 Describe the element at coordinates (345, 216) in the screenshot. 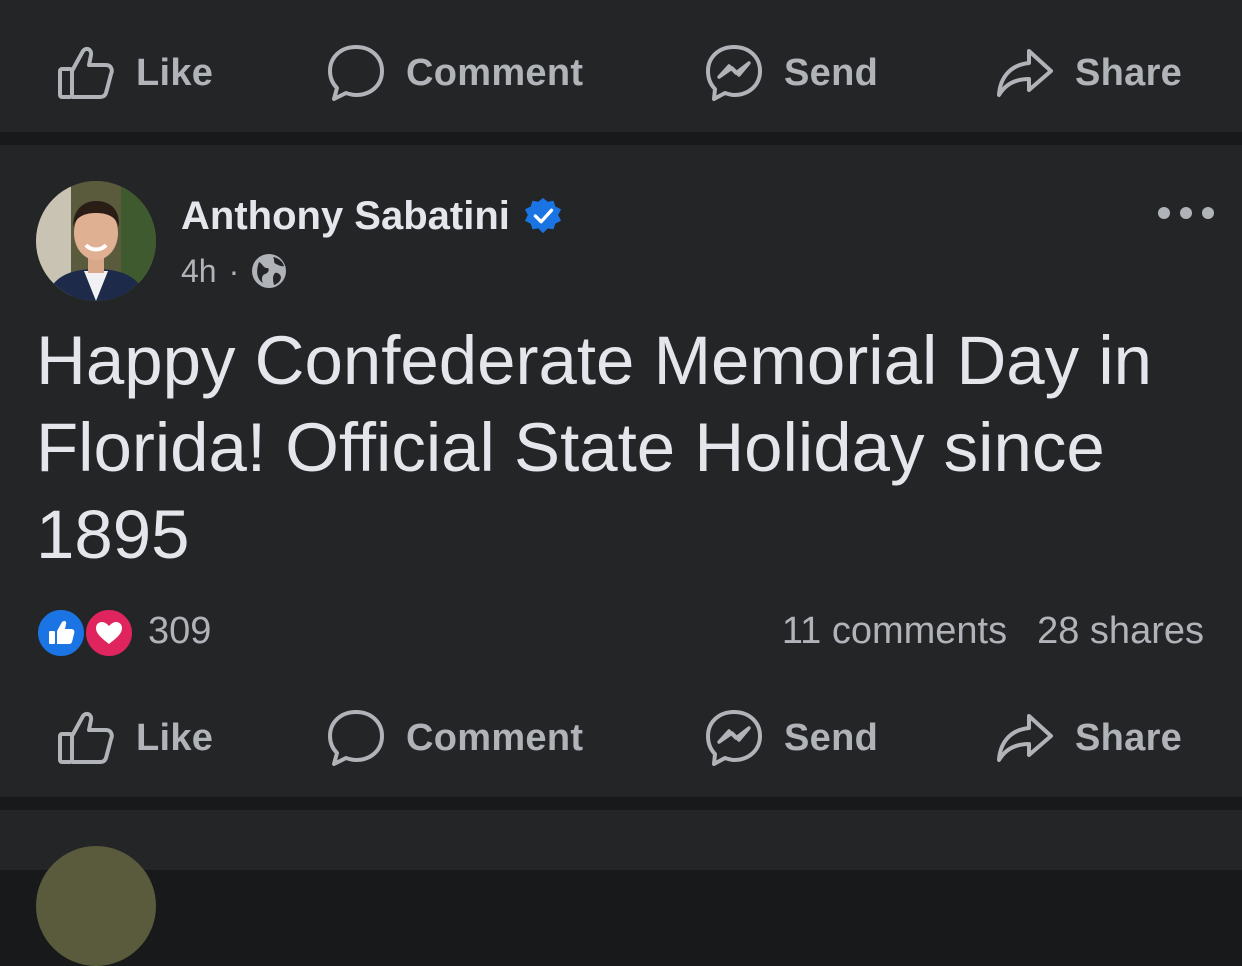

I see `author-name: Anthony Sabatini` at that location.